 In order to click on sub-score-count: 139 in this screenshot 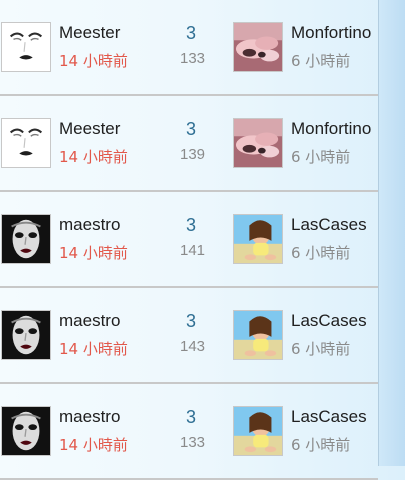, I will do `click(193, 154)`.